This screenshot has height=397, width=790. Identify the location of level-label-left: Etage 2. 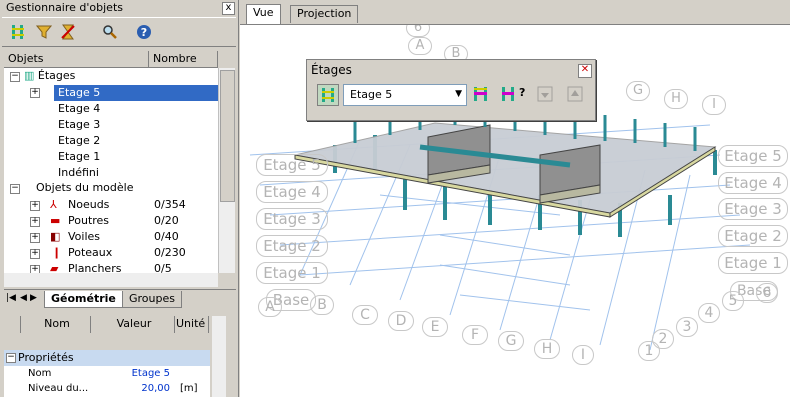
(292, 246).